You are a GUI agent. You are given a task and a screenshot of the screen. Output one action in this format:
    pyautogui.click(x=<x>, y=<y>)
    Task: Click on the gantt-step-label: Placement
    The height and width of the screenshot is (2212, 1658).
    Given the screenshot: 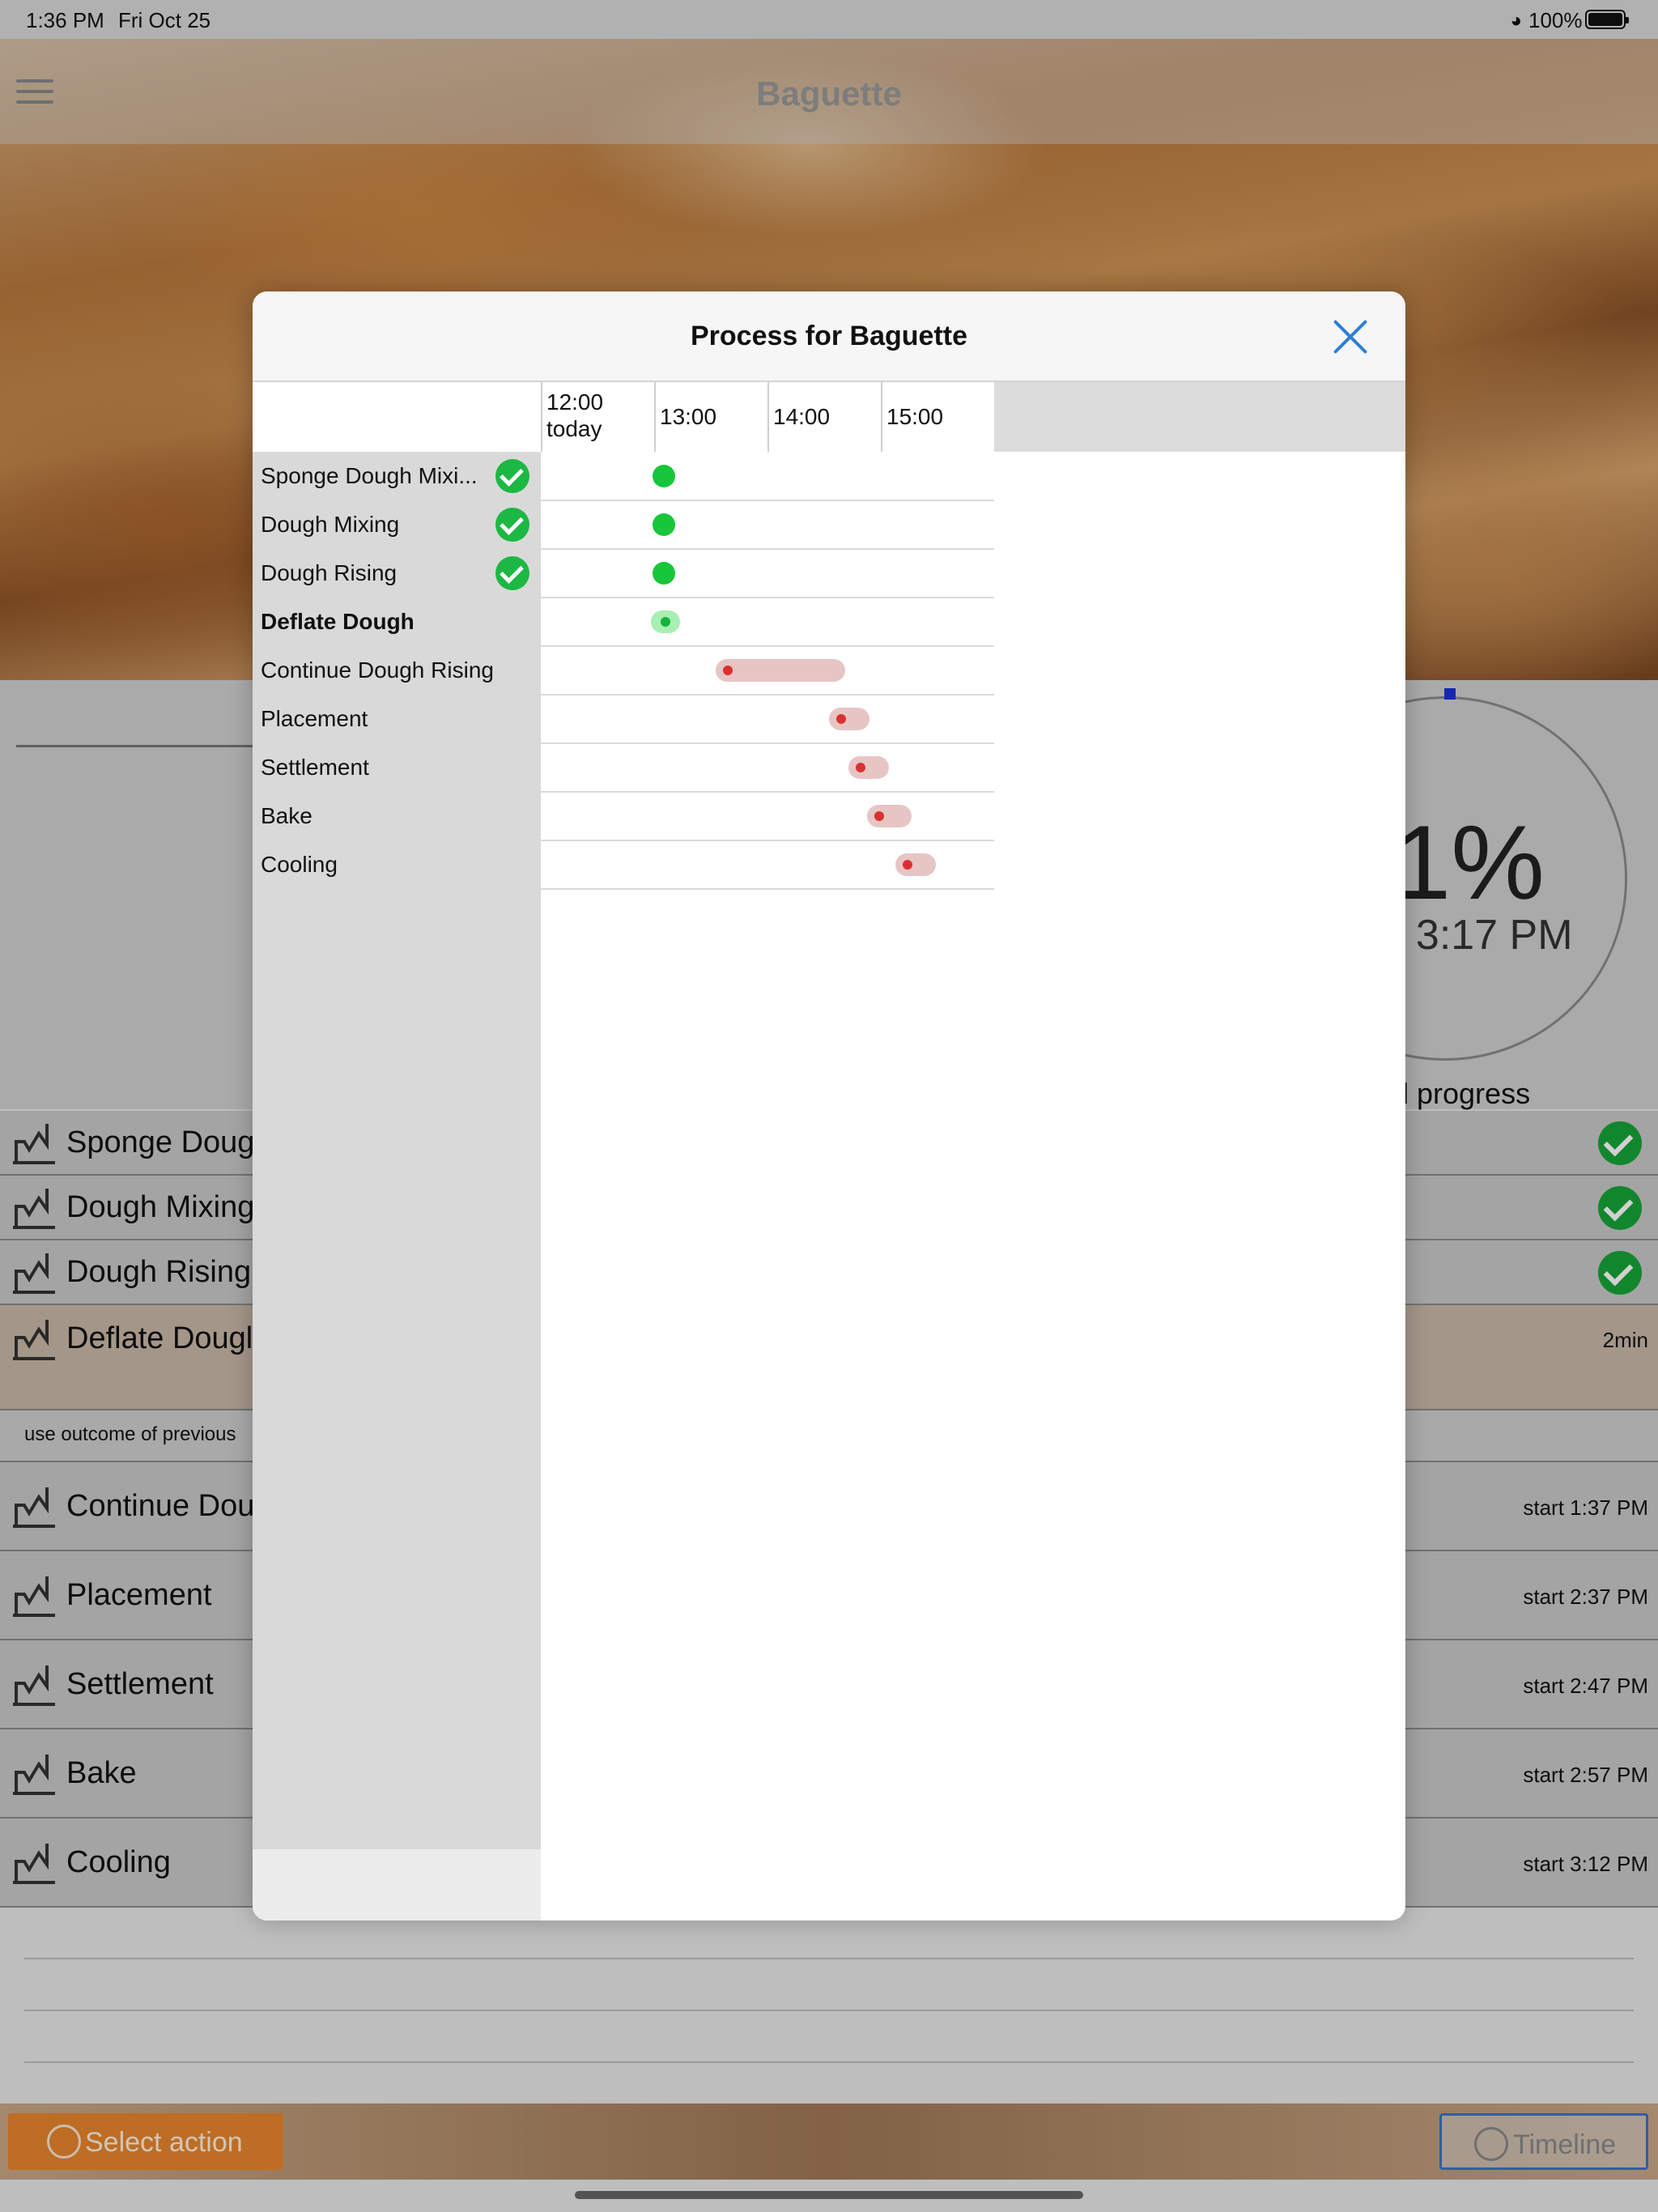 What is the action you would take?
    pyautogui.click(x=314, y=719)
    